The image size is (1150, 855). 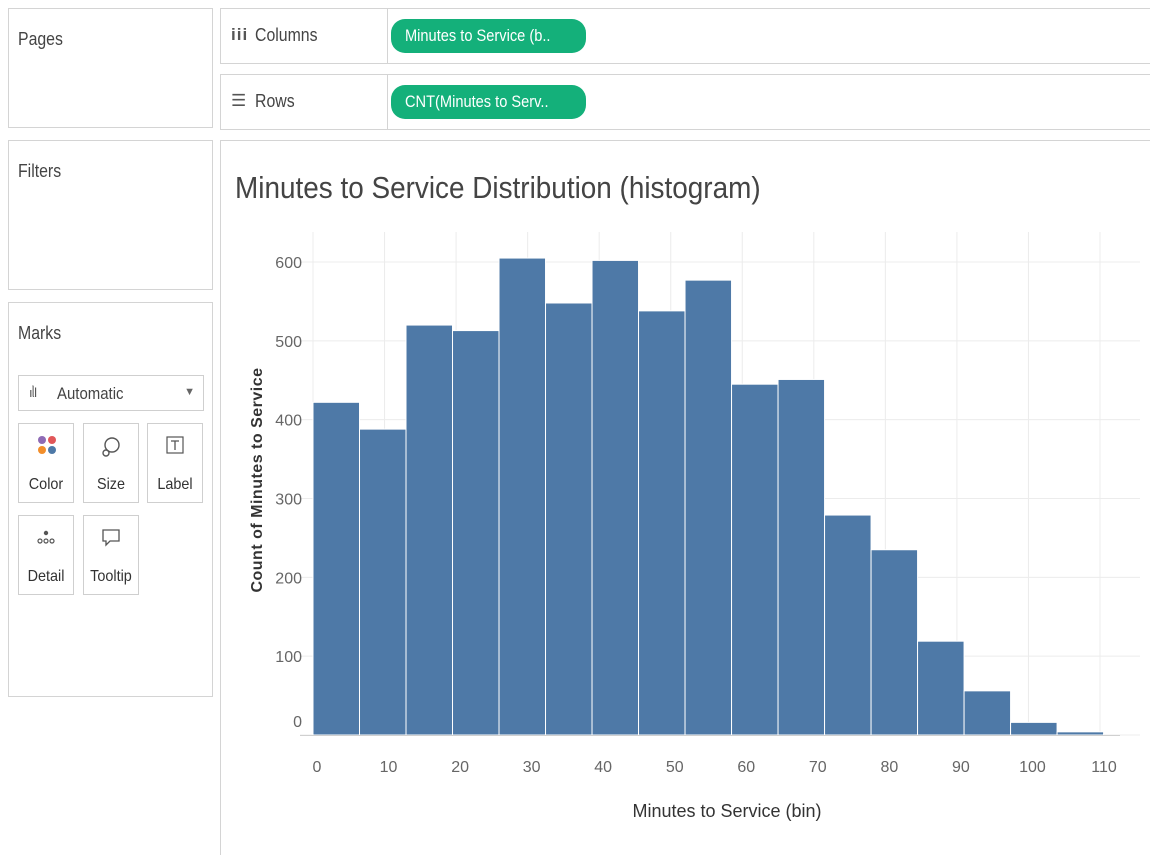 What do you see at coordinates (889, 767) in the screenshot?
I see `x-tick-label: 80` at bounding box center [889, 767].